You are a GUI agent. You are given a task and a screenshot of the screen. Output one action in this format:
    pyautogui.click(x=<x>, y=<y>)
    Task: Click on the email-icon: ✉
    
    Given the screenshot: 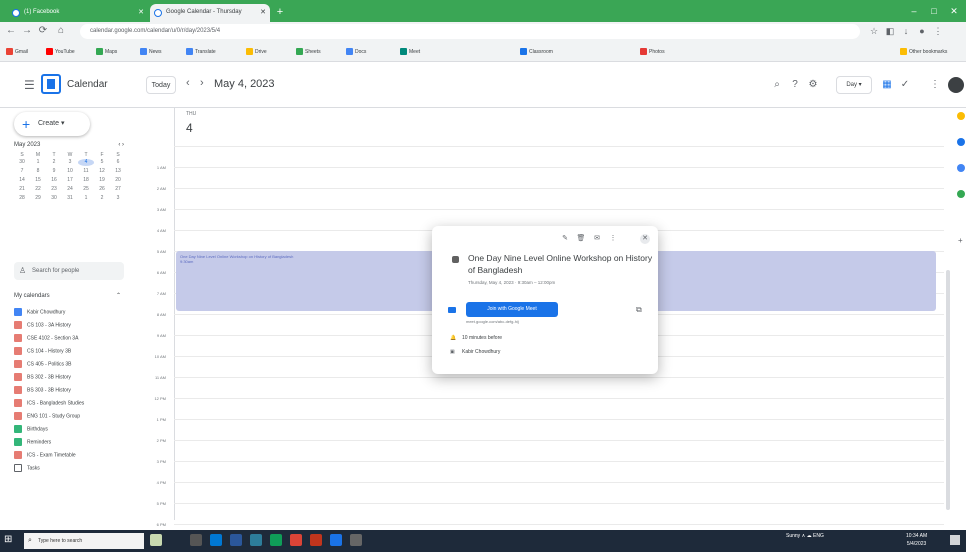 What is the action you would take?
    pyautogui.click(x=597, y=239)
    